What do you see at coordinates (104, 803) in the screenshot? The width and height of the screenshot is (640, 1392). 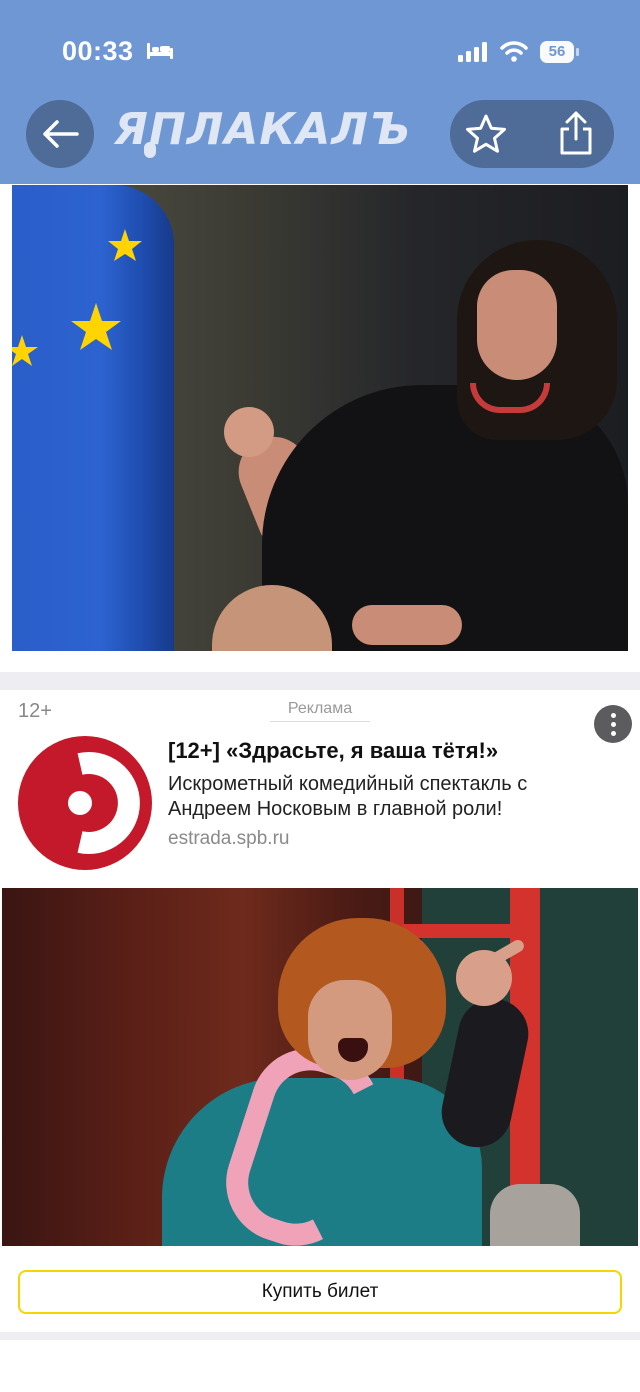 I see `advertiser-logo-mark` at bounding box center [104, 803].